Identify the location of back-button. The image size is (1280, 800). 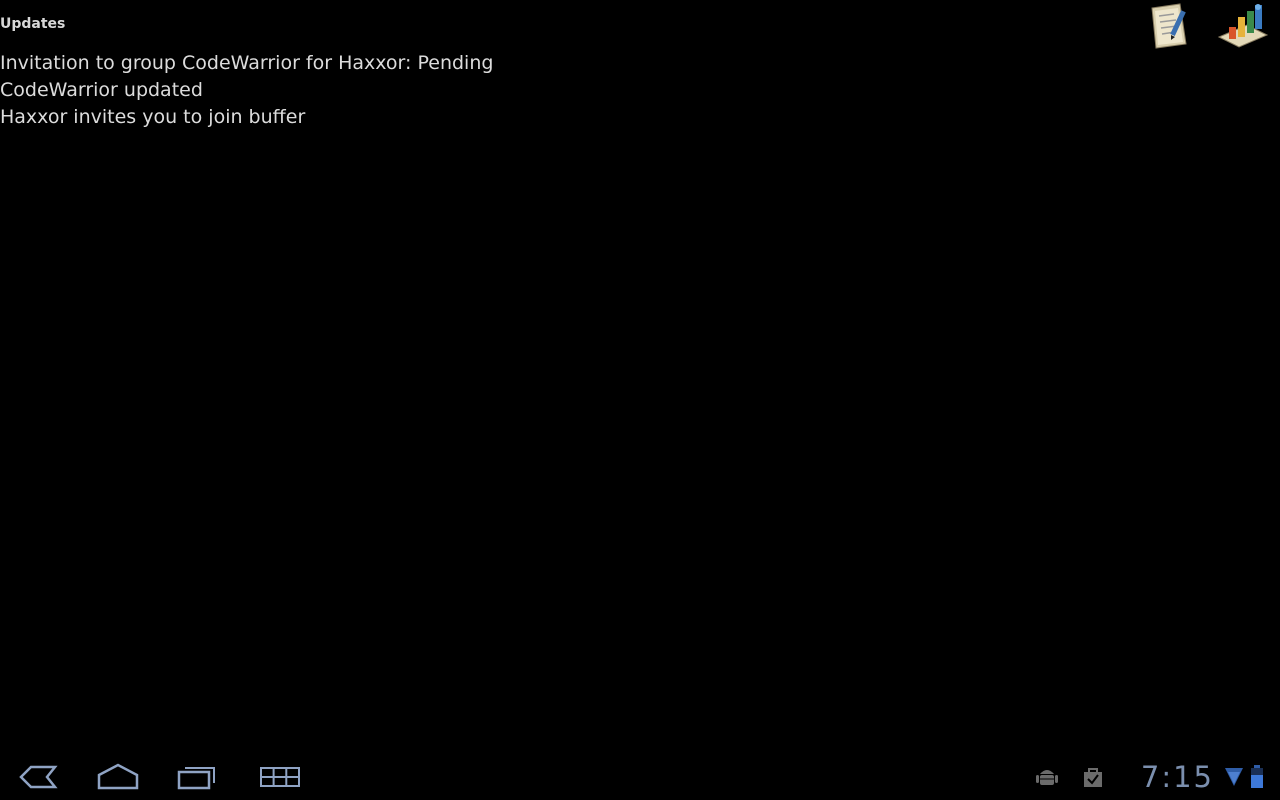
(38, 777).